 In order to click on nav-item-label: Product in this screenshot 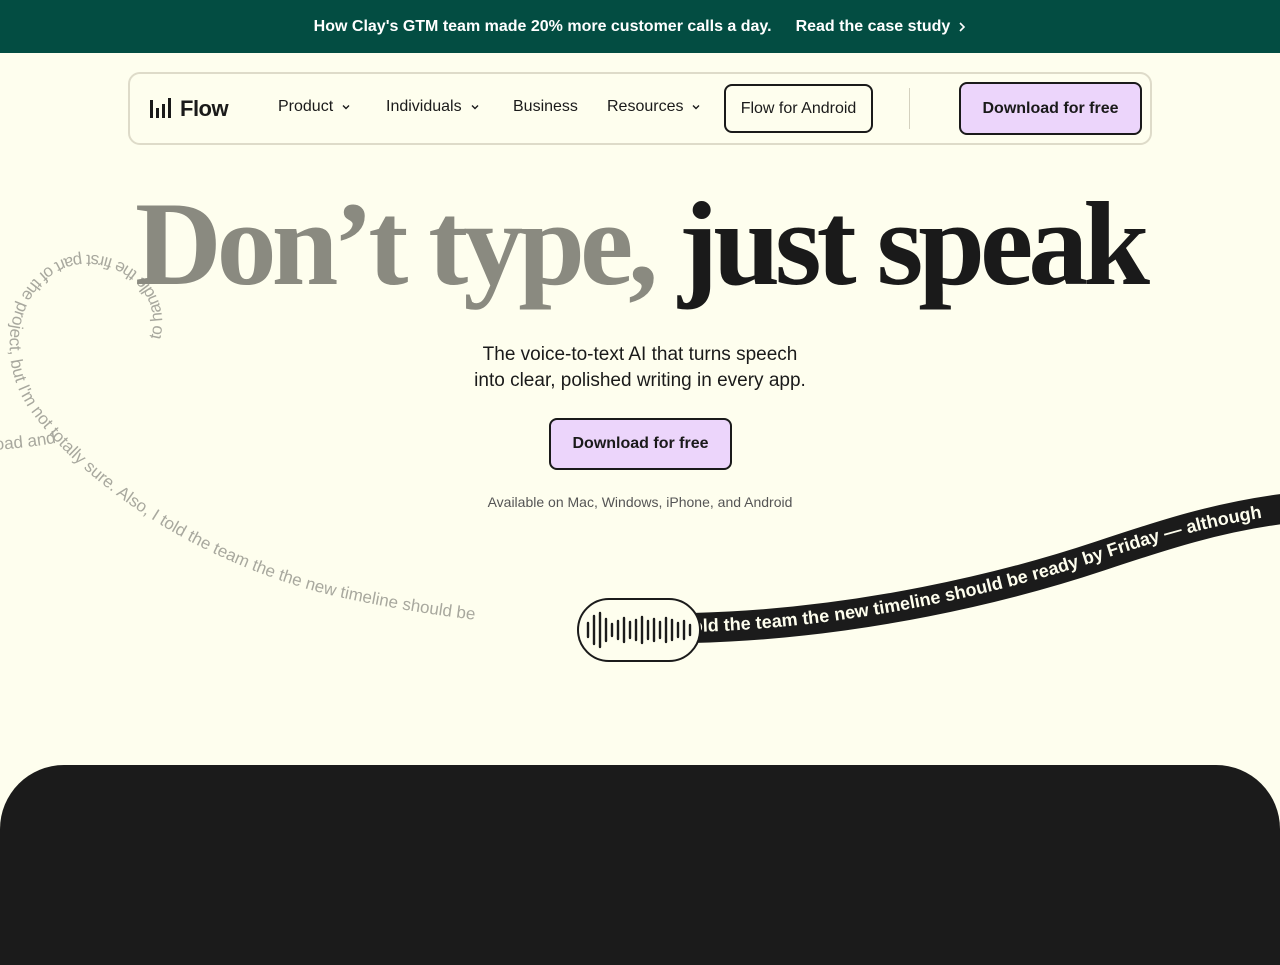, I will do `click(306, 106)`.